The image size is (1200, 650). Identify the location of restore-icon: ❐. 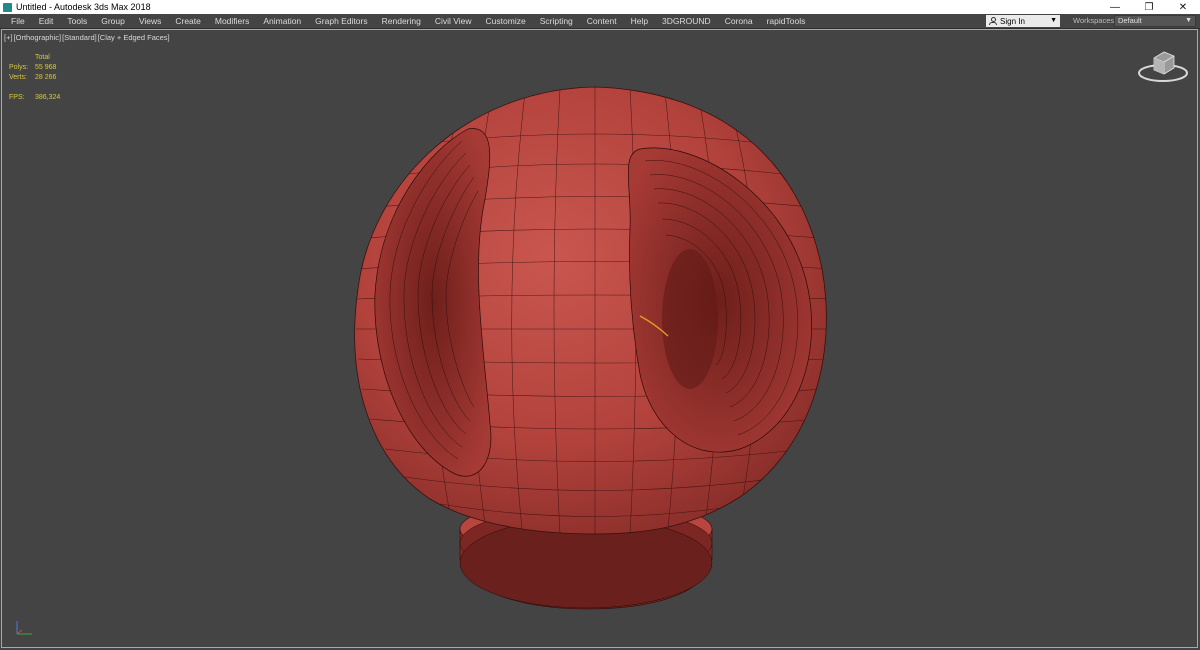
(1149, 7).